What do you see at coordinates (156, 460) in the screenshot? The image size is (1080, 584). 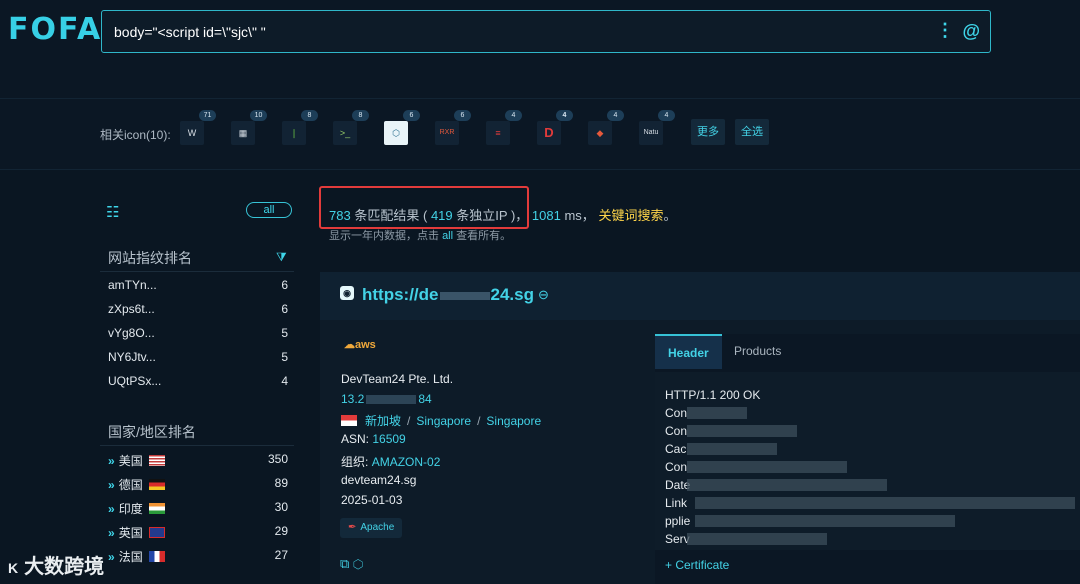 I see `us-flag-icon` at bounding box center [156, 460].